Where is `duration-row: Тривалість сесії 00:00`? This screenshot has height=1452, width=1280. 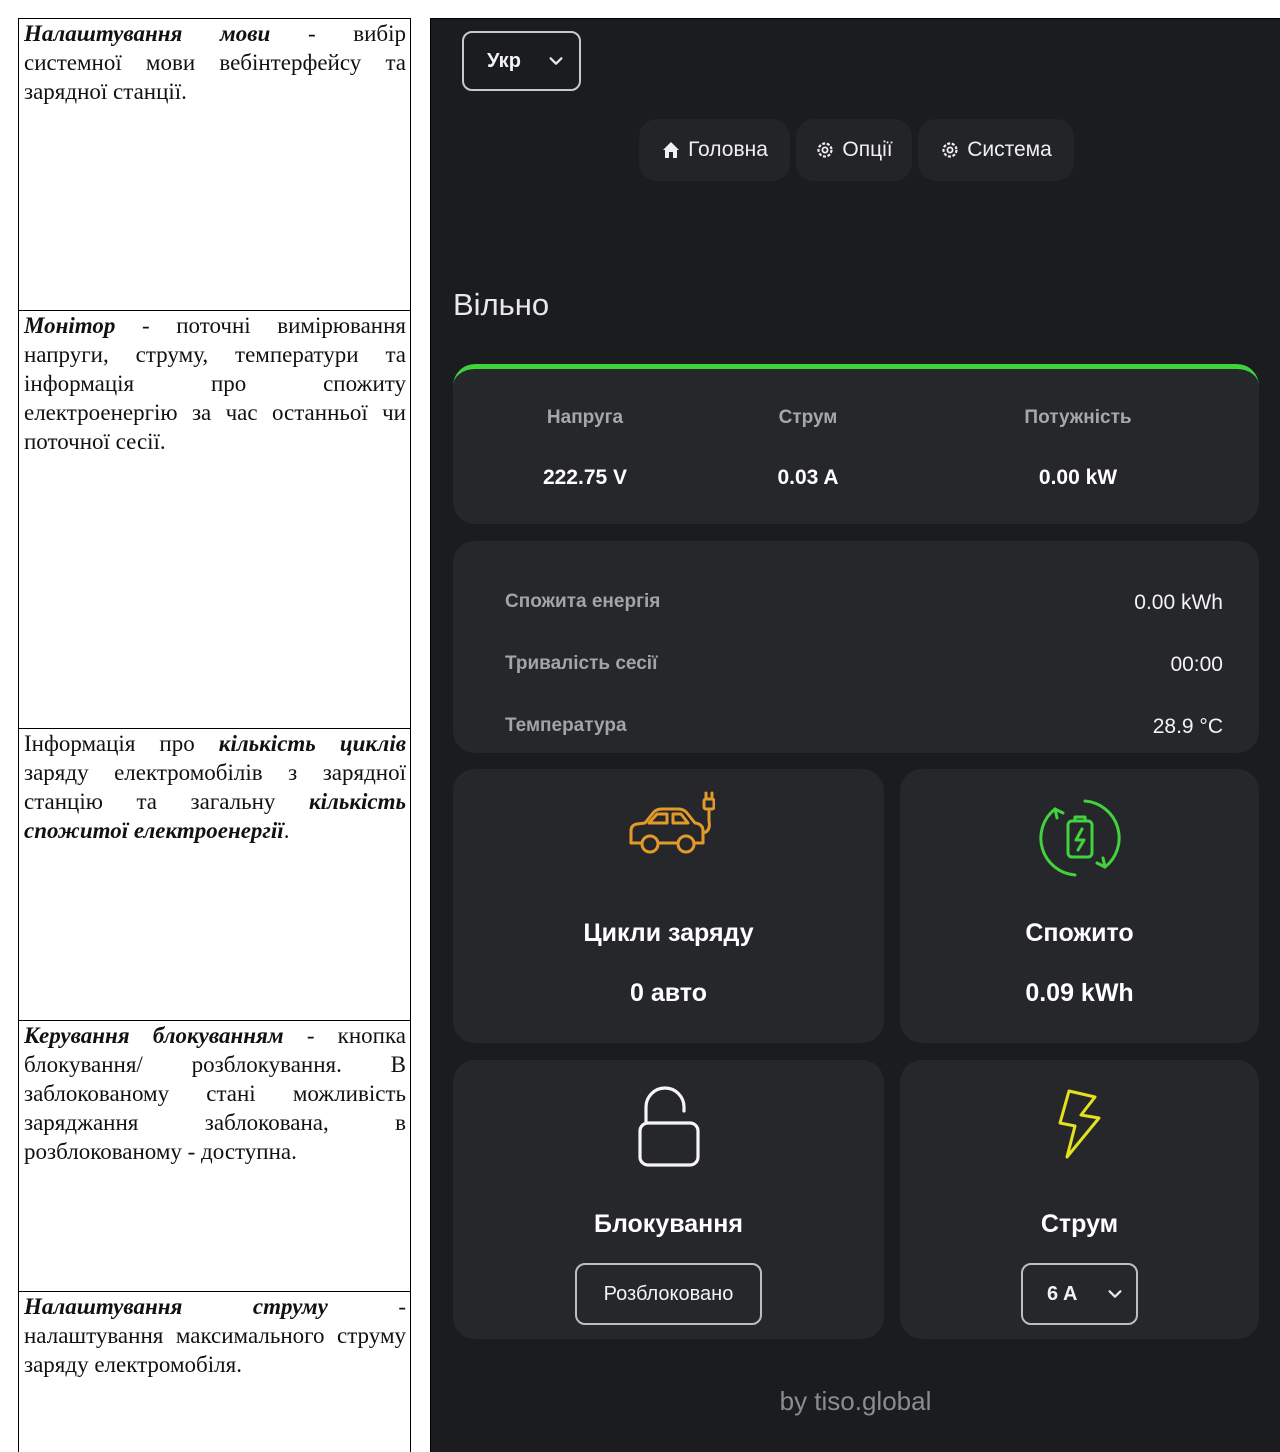
duration-row: Тривалість сесії 00:00 is located at coordinates (864, 665).